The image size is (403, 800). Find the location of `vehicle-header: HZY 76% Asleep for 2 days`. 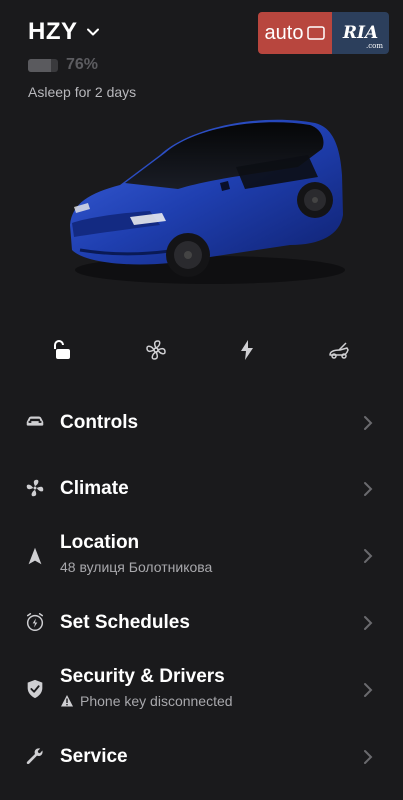

vehicle-header: HZY 76% Asleep for 2 days is located at coordinates (82, 59).